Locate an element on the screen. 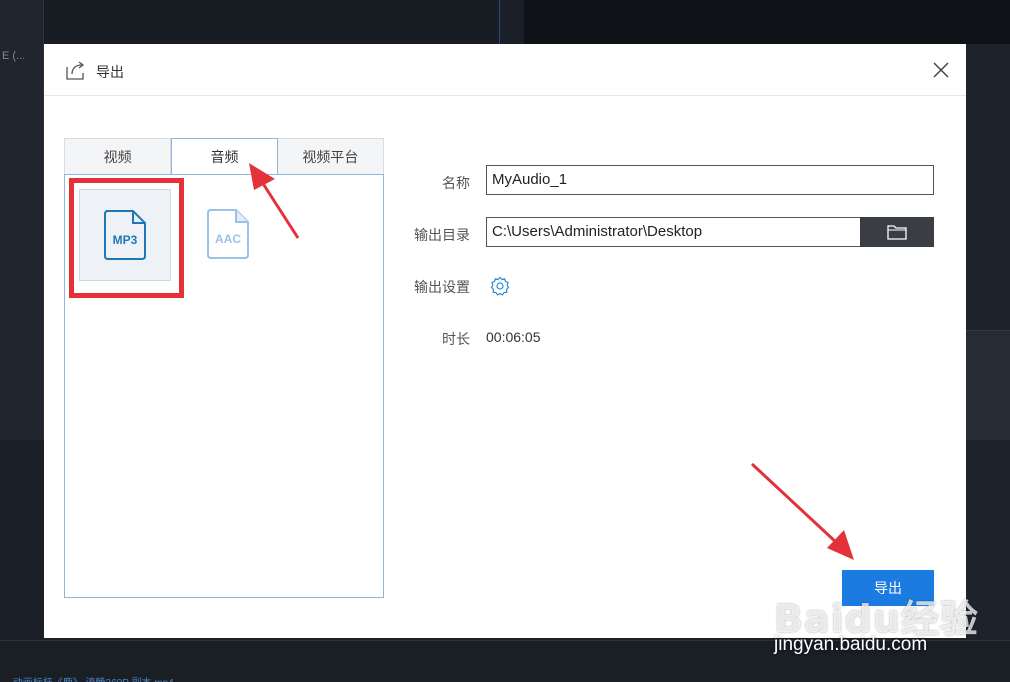  name-field: MyAudio_1 is located at coordinates (710, 180).